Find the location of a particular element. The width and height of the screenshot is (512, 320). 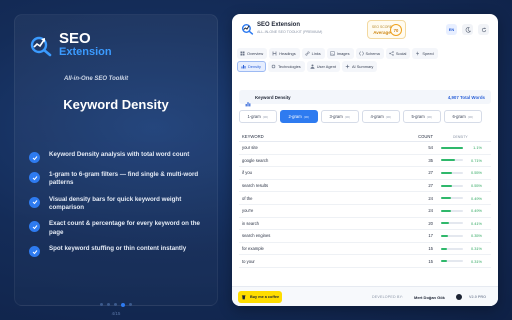

tab-user-agent: User Agent is located at coordinates (323, 66).